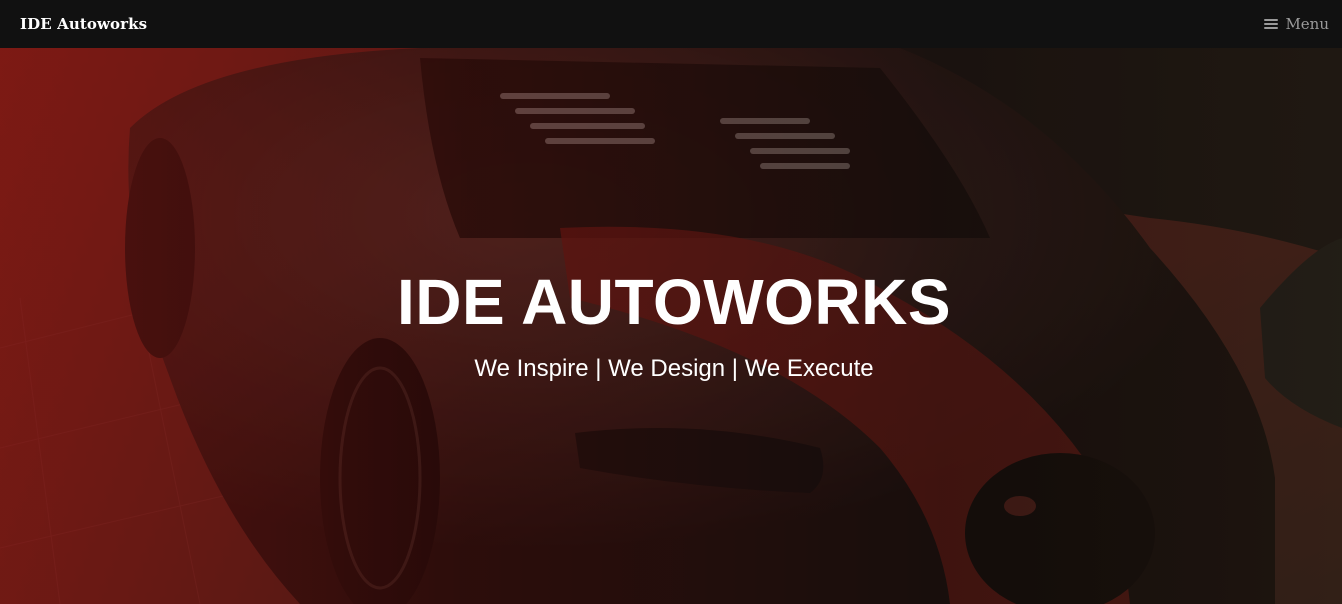  I want to click on hero-title: IDE AUTOWORKS, so click(674, 302).